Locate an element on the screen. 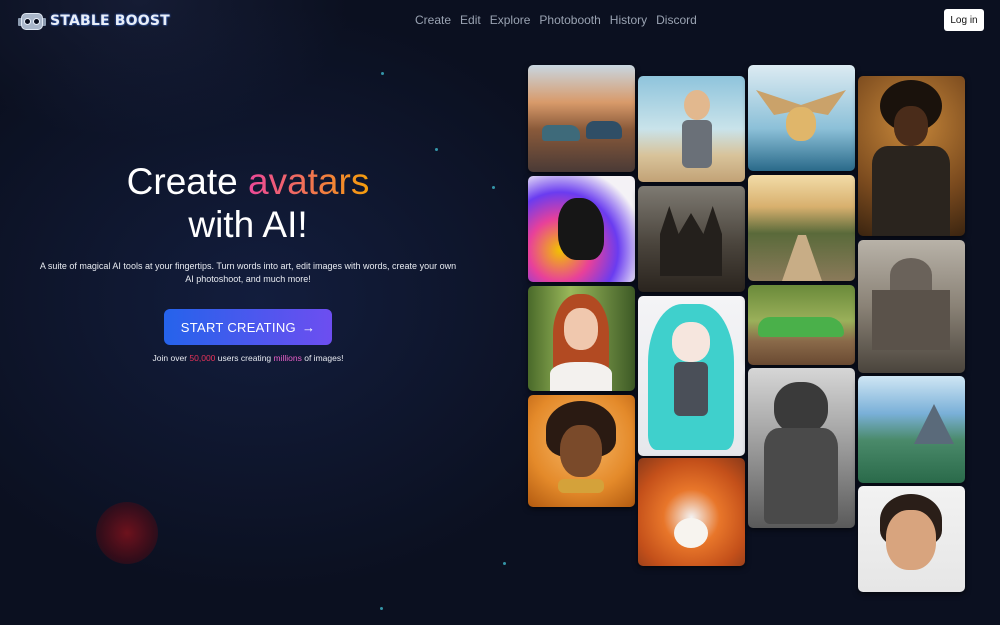 The image size is (1000, 625). join-prefix: Join over is located at coordinates (171, 358).